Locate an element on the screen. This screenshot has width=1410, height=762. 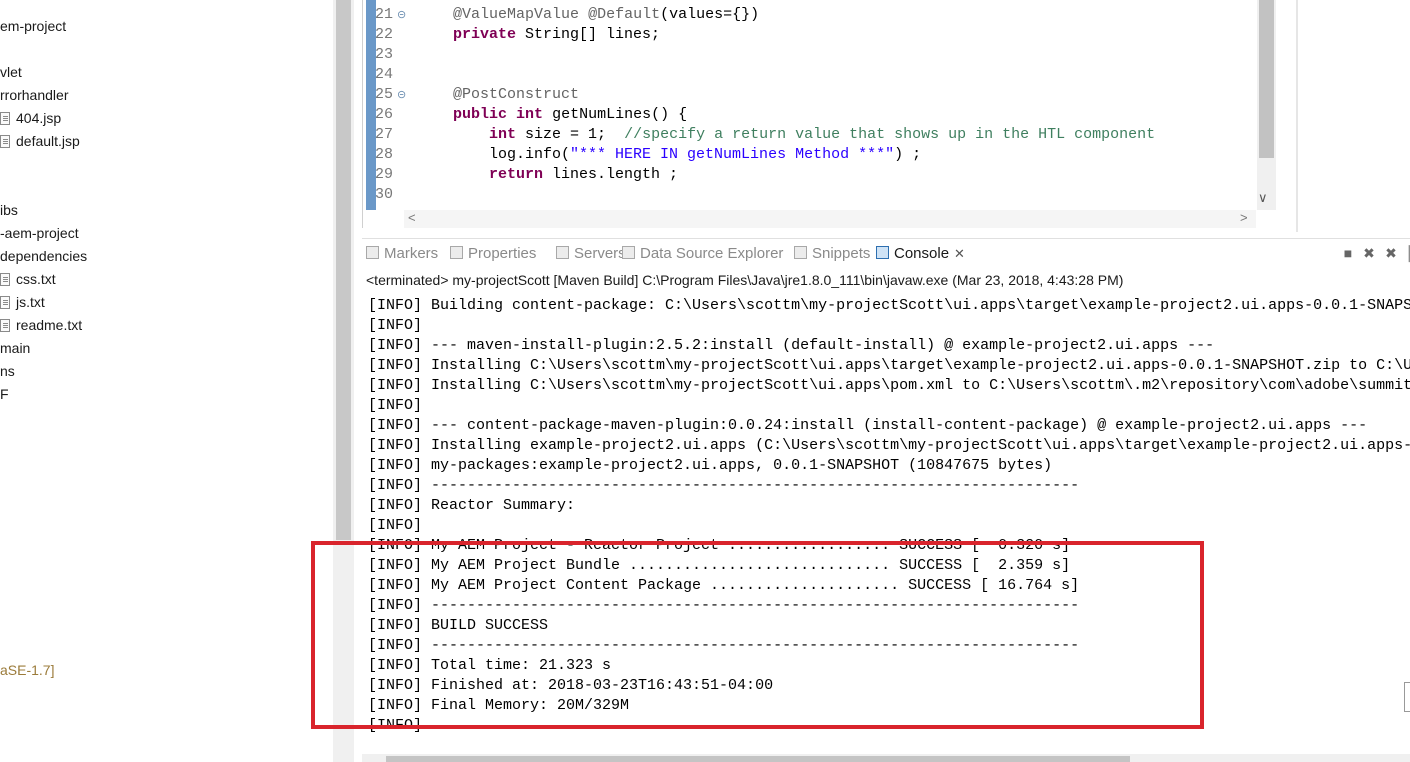
outline-panel is located at coordinates (1353, 116).